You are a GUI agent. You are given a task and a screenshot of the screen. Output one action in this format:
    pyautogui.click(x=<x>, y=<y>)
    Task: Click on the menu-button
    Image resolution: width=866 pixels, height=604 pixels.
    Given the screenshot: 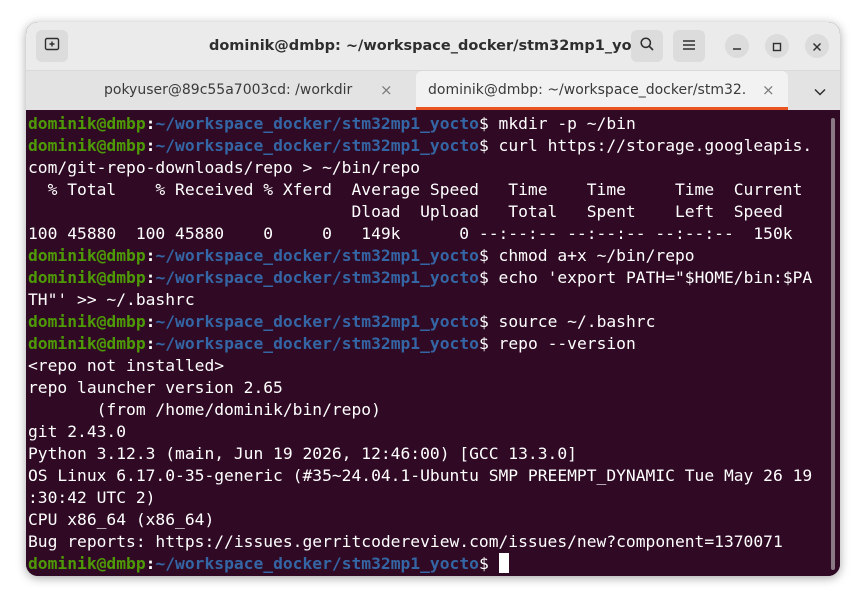 What is the action you would take?
    pyautogui.click(x=689, y=46)
    